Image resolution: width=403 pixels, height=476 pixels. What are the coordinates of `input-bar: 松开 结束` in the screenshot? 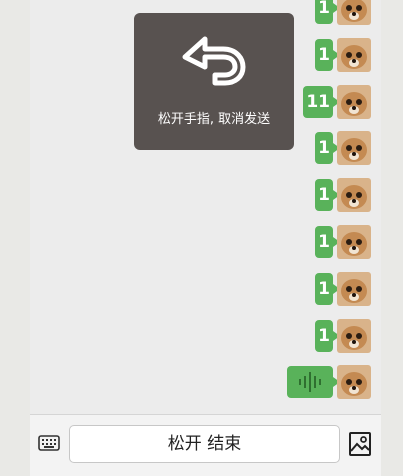 It's located at (205, 445).